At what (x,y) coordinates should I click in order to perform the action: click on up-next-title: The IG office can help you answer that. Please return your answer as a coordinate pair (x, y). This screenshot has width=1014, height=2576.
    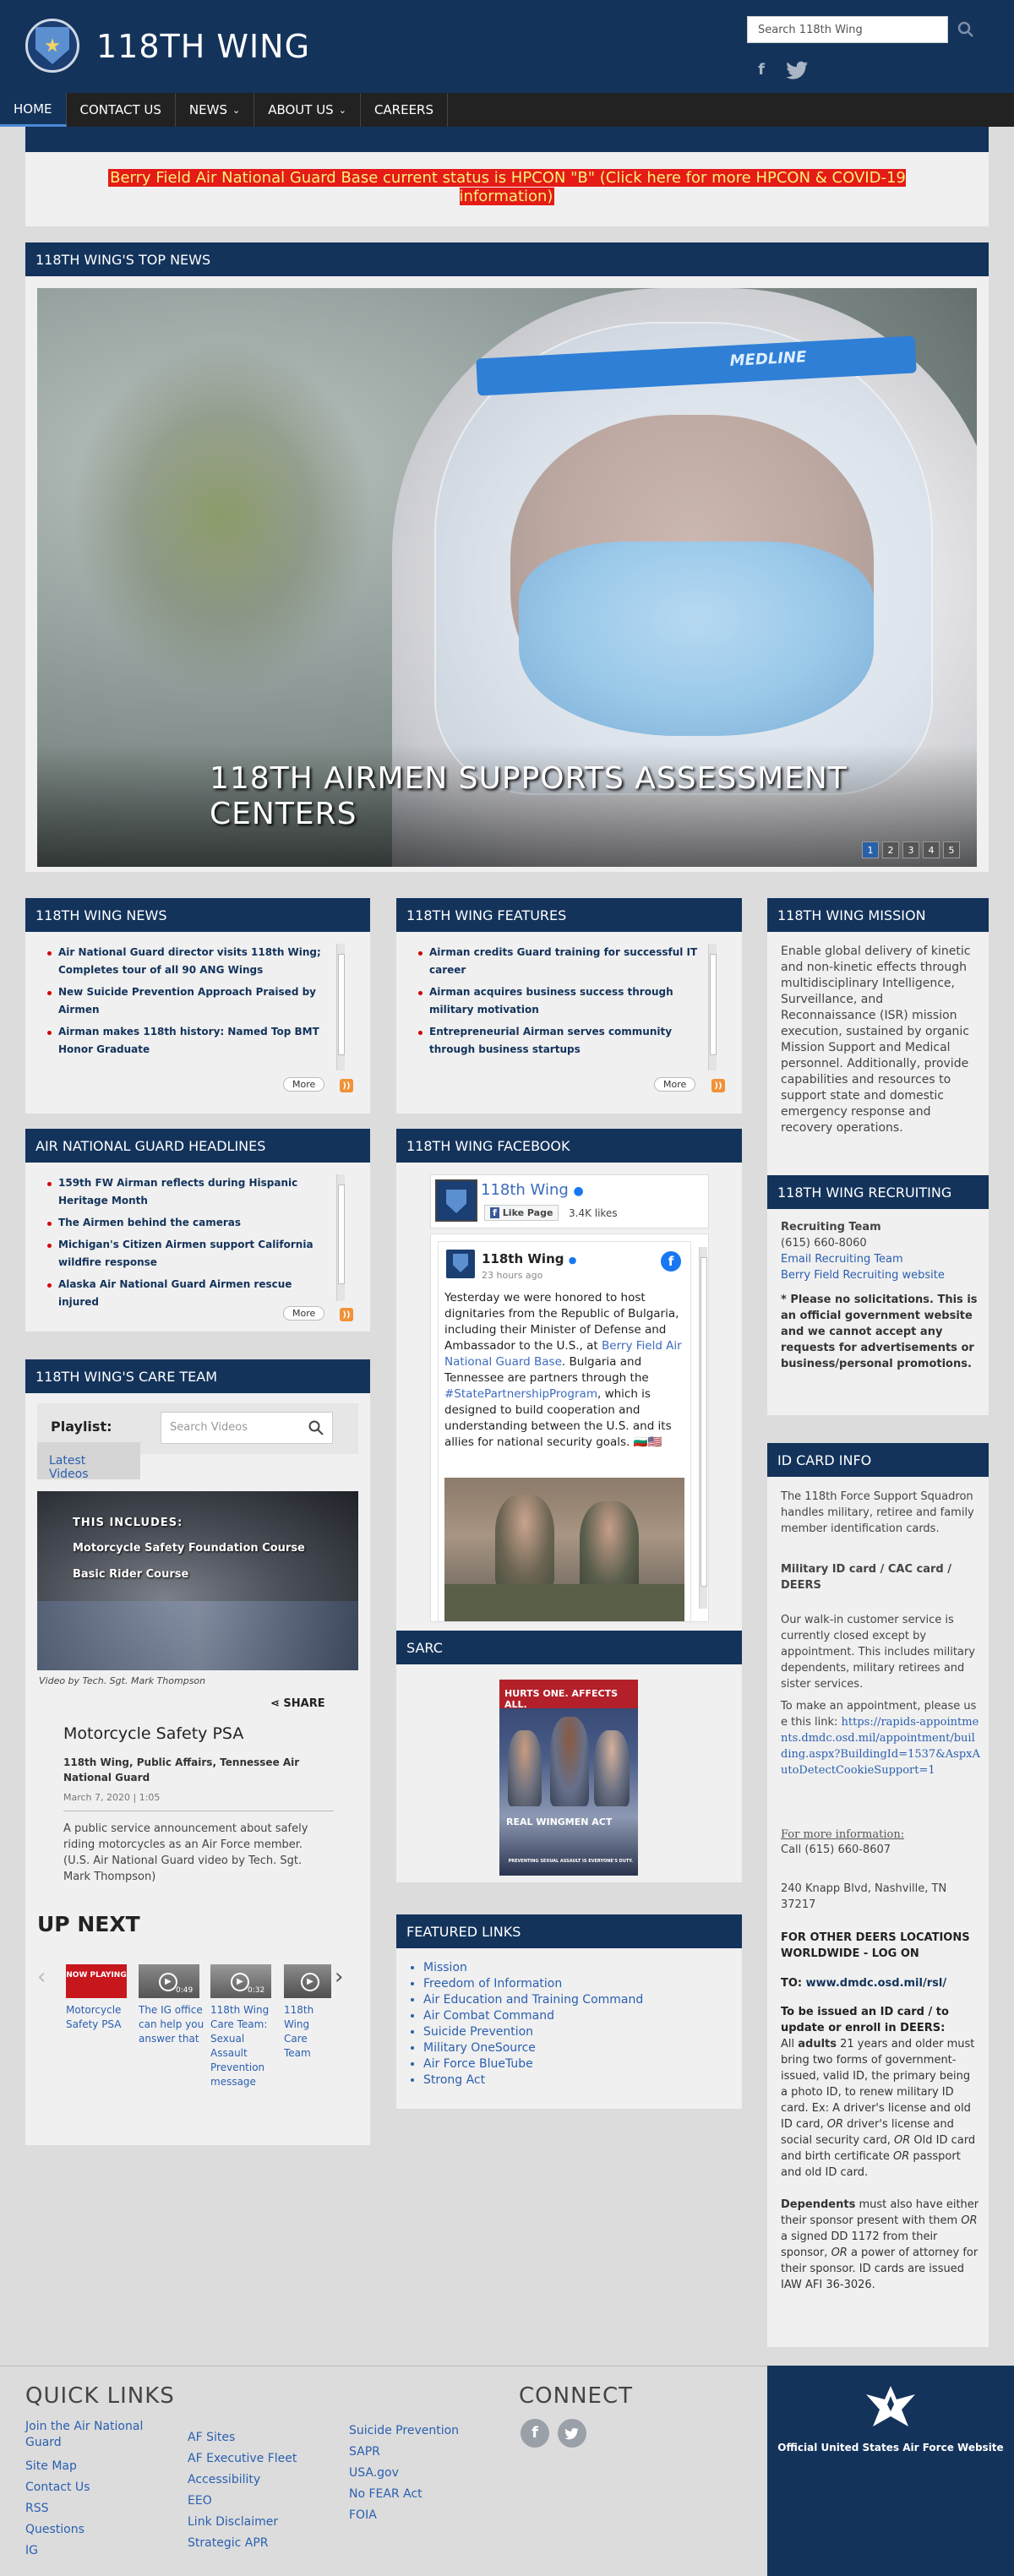
    Looking at the image, I should click on (171, 2024).